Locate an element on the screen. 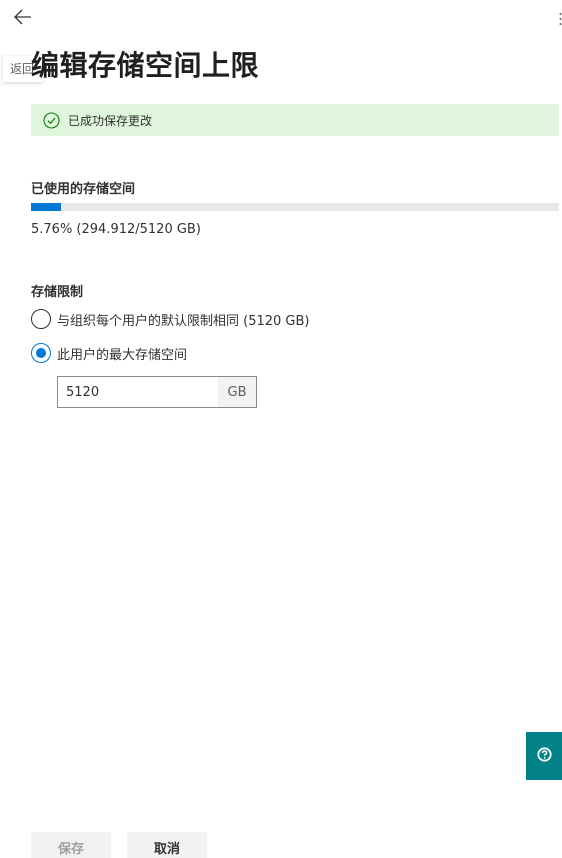 The height and width of the screenshot is (858, 562). max-storage-field: GB is located at coordinates (157, 392).